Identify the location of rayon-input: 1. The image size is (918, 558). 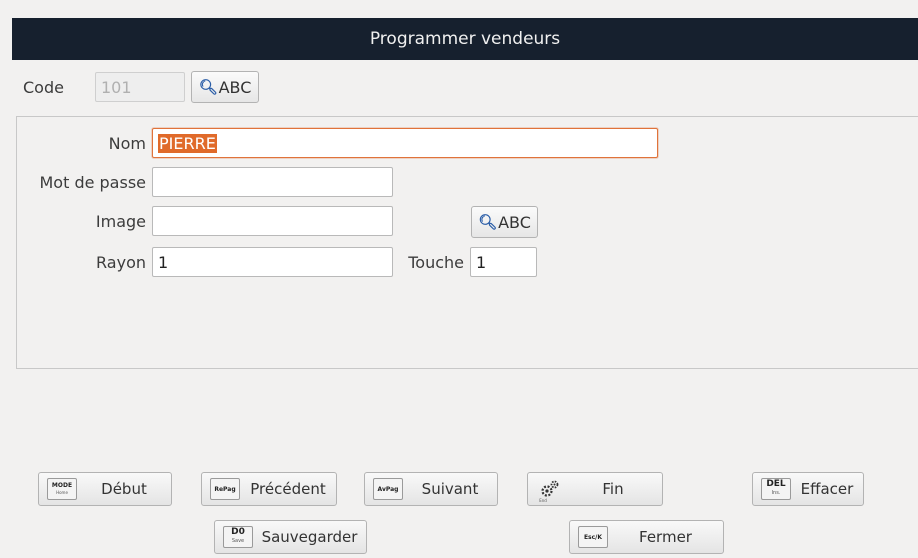
(272, 262).